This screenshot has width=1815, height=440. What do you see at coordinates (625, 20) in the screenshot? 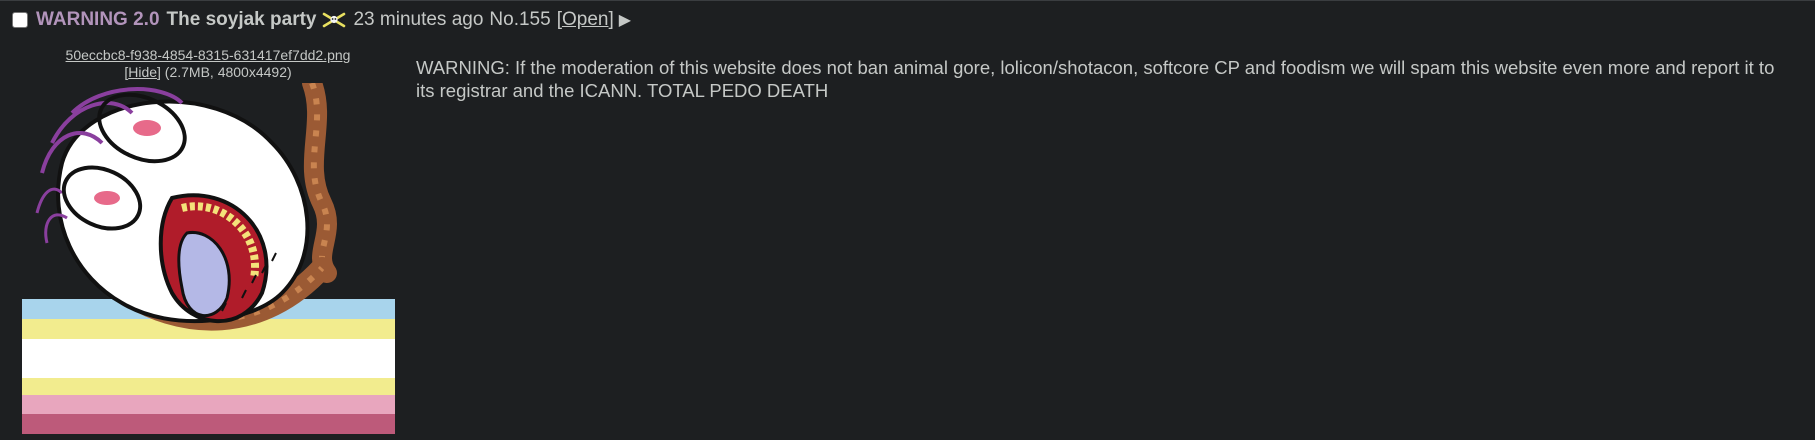
I see `post-menu-arrow-icon: ▶` at bounding box center [625, 20].